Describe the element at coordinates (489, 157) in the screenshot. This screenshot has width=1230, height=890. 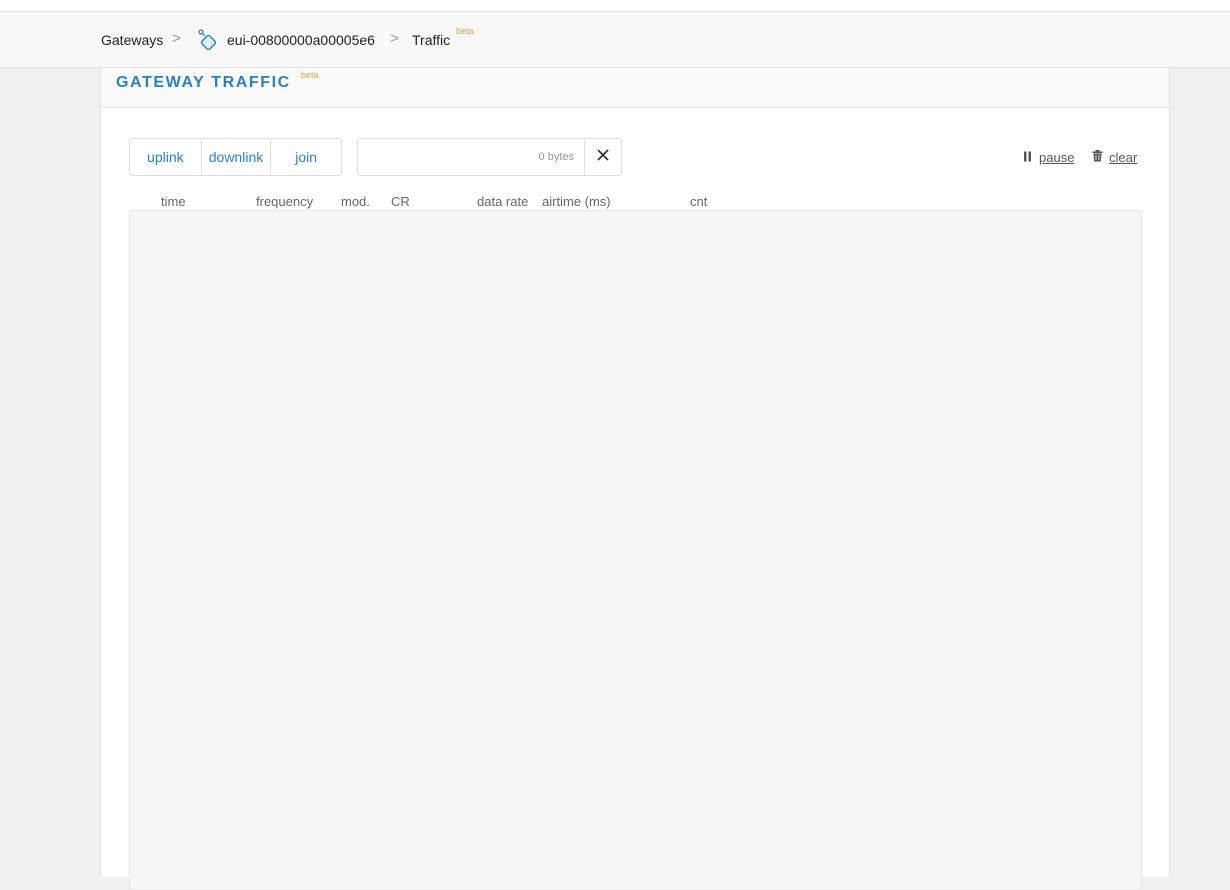
I see `filter-search: 0 bytes` at that location.